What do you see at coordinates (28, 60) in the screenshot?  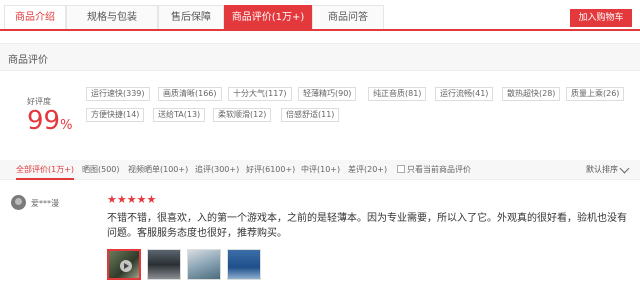 I see `section-title: 商品评价` at bounding box center [28, 60].